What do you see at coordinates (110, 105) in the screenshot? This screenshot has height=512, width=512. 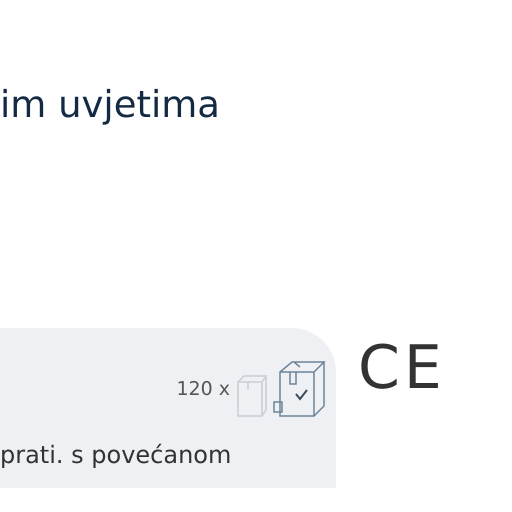 I see `page-heading: im uvjetima` at bounding box center [110, 105].